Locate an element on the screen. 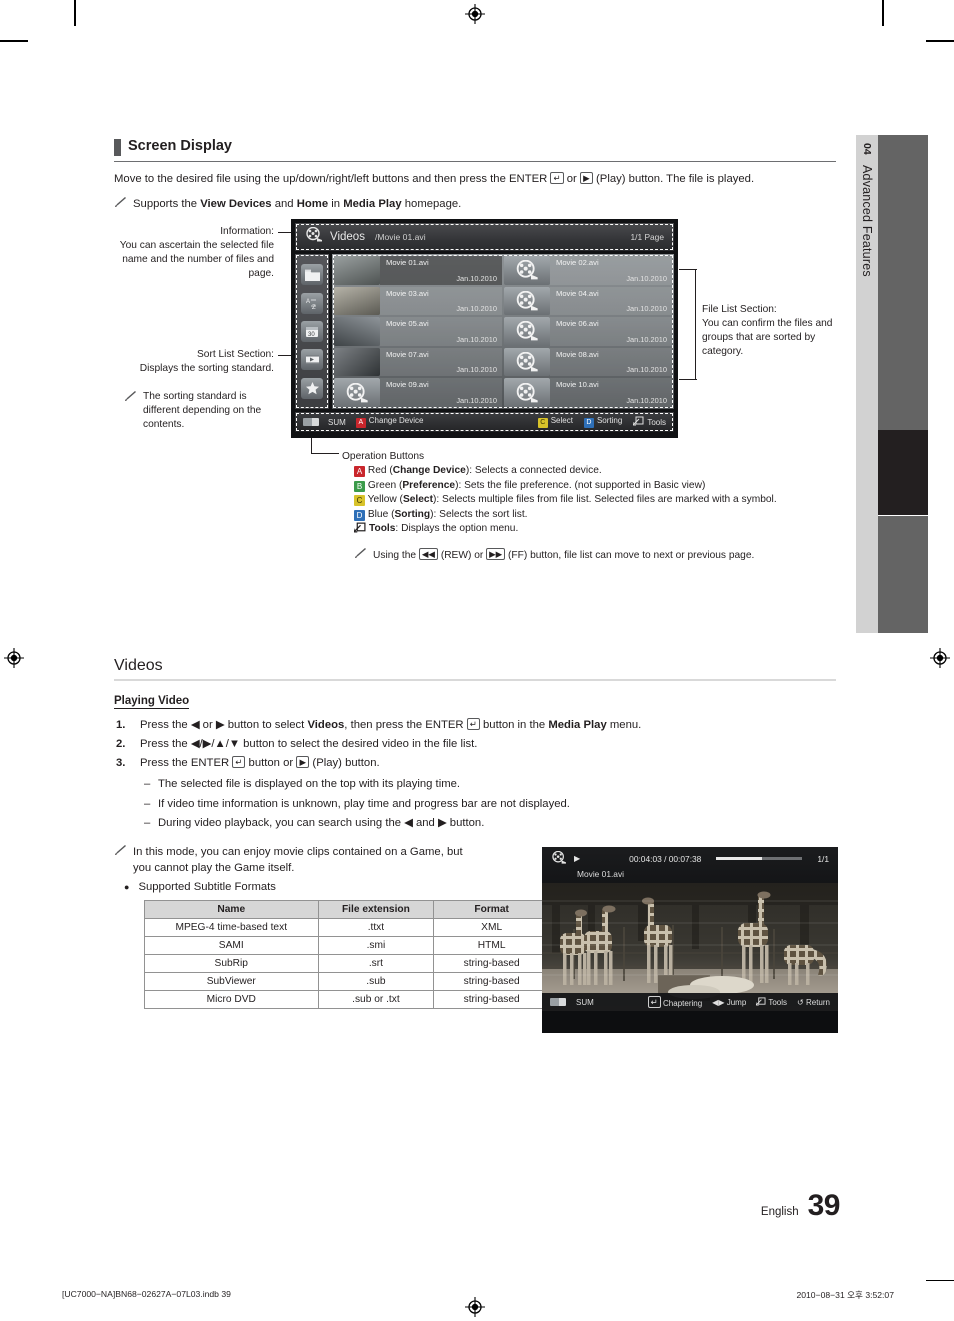 This screenshot has width=954, height=1321. play-state-icon: ▶ is located at coordinates (577, 858).